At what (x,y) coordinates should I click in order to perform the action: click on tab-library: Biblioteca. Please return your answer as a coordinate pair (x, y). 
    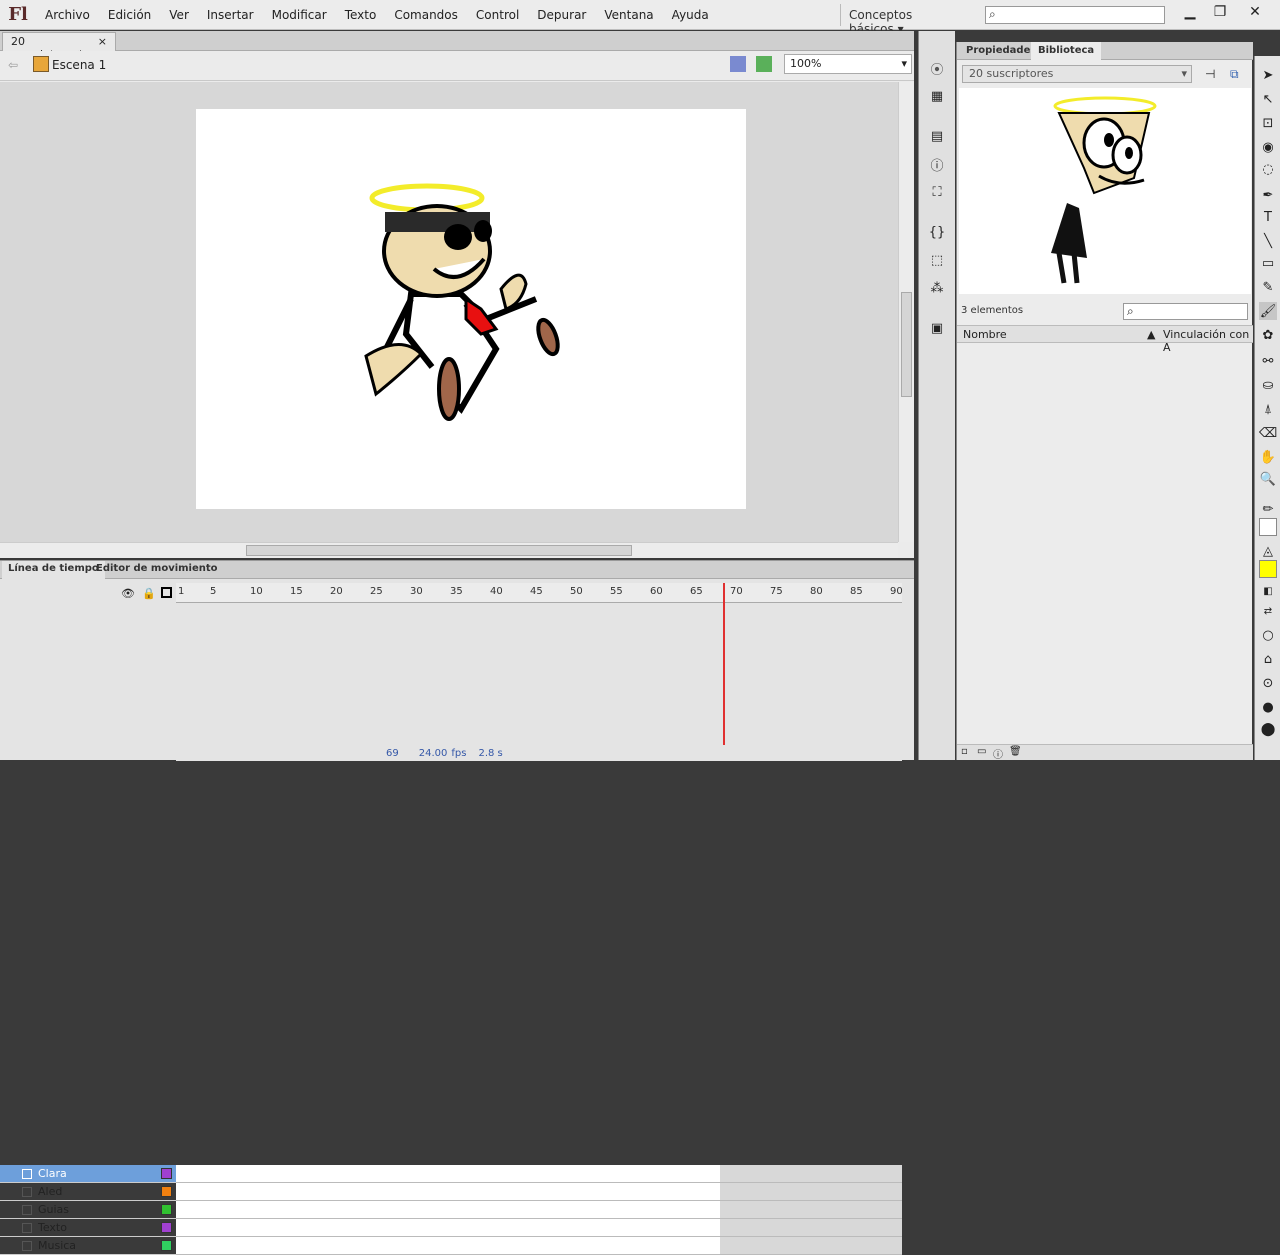
    Looking at the image, I should click on (1066, 51).